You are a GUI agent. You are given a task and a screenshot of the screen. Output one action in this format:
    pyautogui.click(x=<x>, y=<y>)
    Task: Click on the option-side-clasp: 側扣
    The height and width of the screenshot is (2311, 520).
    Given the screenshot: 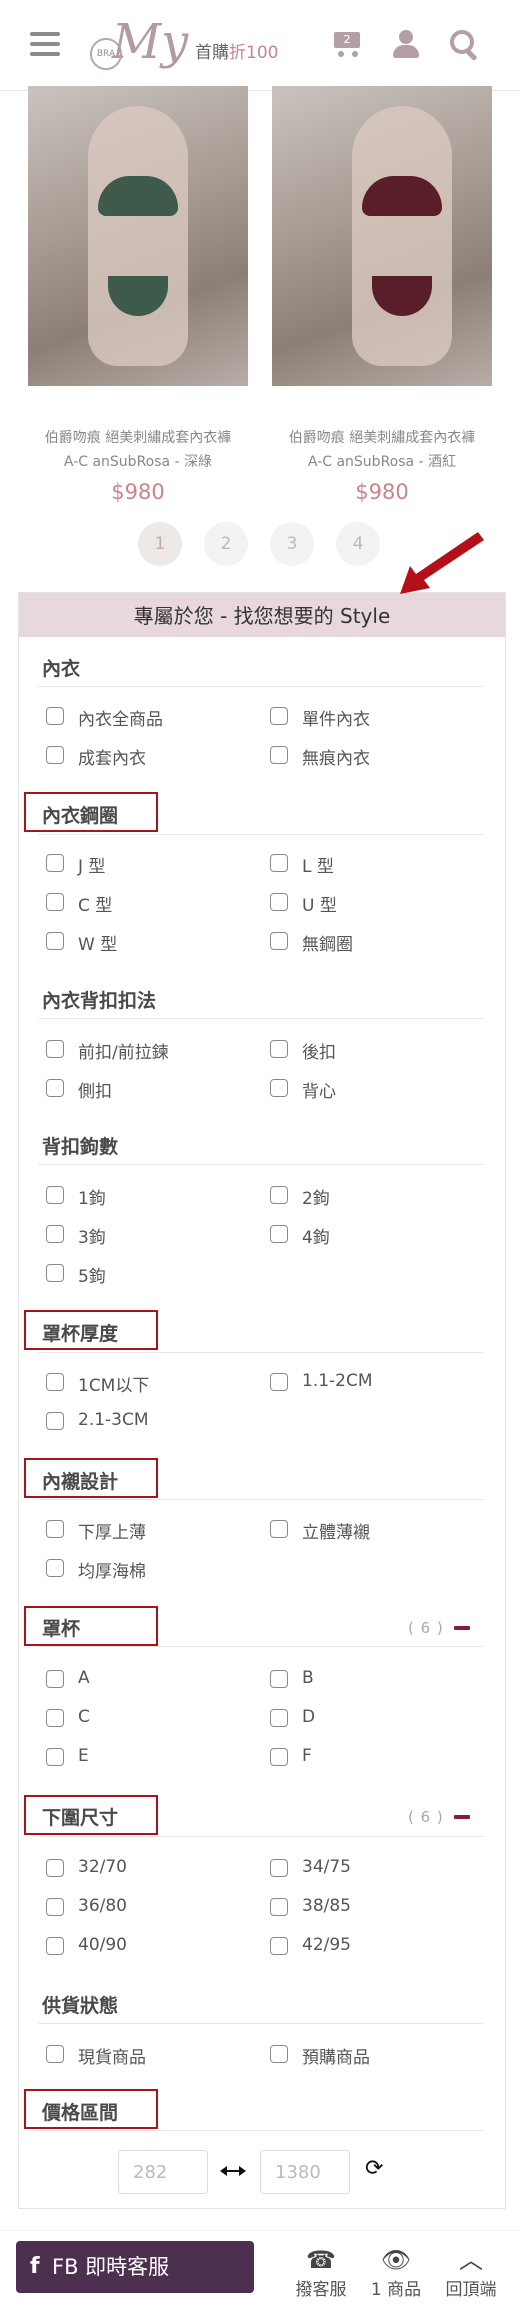 What is the action you would take?
    pyautogui.click(x=95, y=1089)
    